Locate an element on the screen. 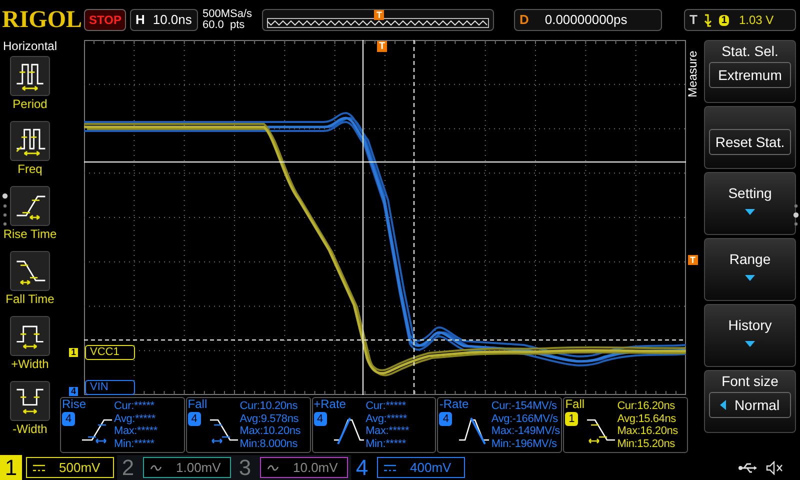 The image size is (800, 480). measurement-name: -Rate is located at coordinates (454, 404).